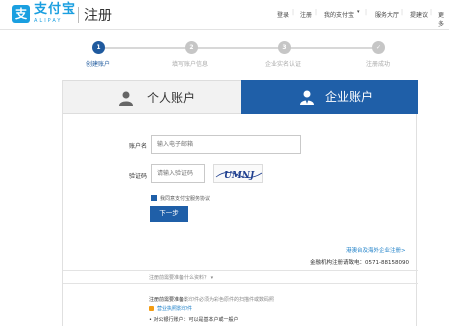 The height and width of the screenshot is (326, 449). Describe the element at coordinates (376, 250) in the screenshot. I see `hk-overseas-register-link: 港澳台及海外企业注册>` at that location.